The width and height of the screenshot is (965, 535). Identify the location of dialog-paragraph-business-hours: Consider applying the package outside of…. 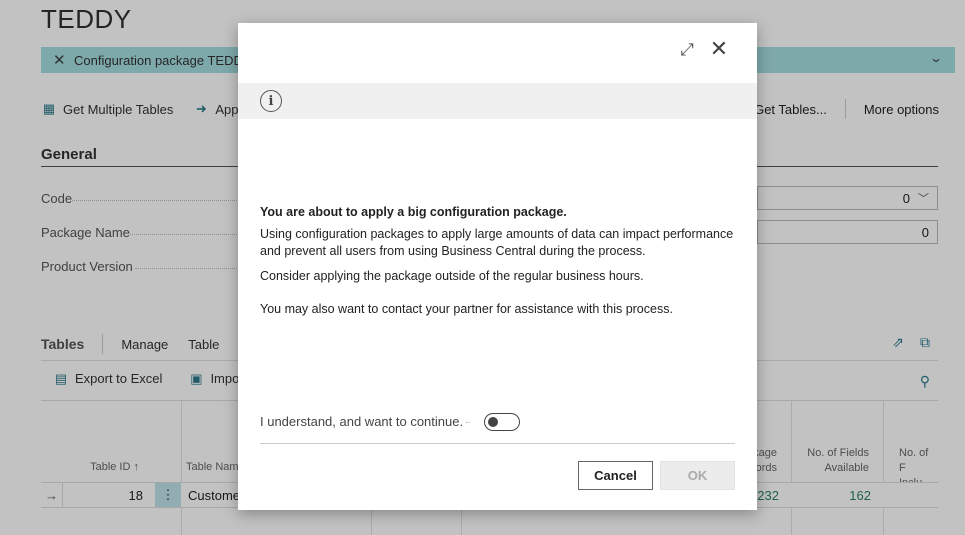
(452, 276).